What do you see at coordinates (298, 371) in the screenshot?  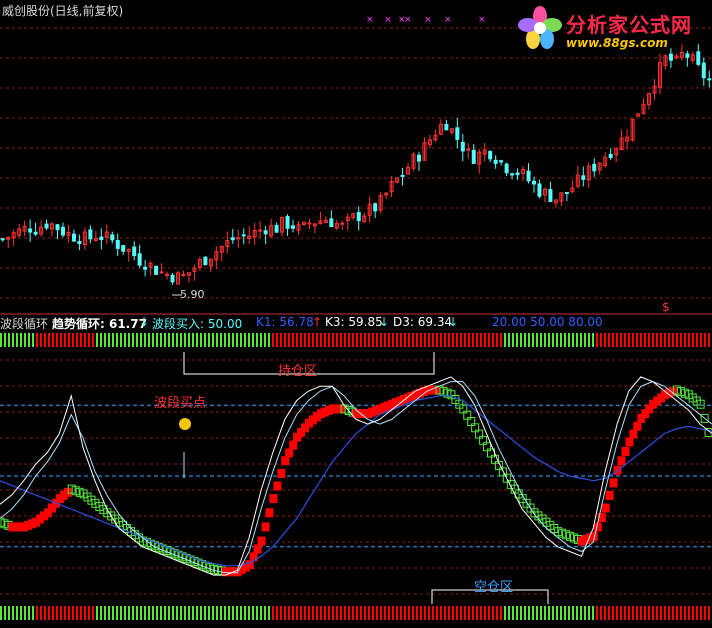 I see `hold-zone-label: 持仓区` at bounding box center [298, 371].